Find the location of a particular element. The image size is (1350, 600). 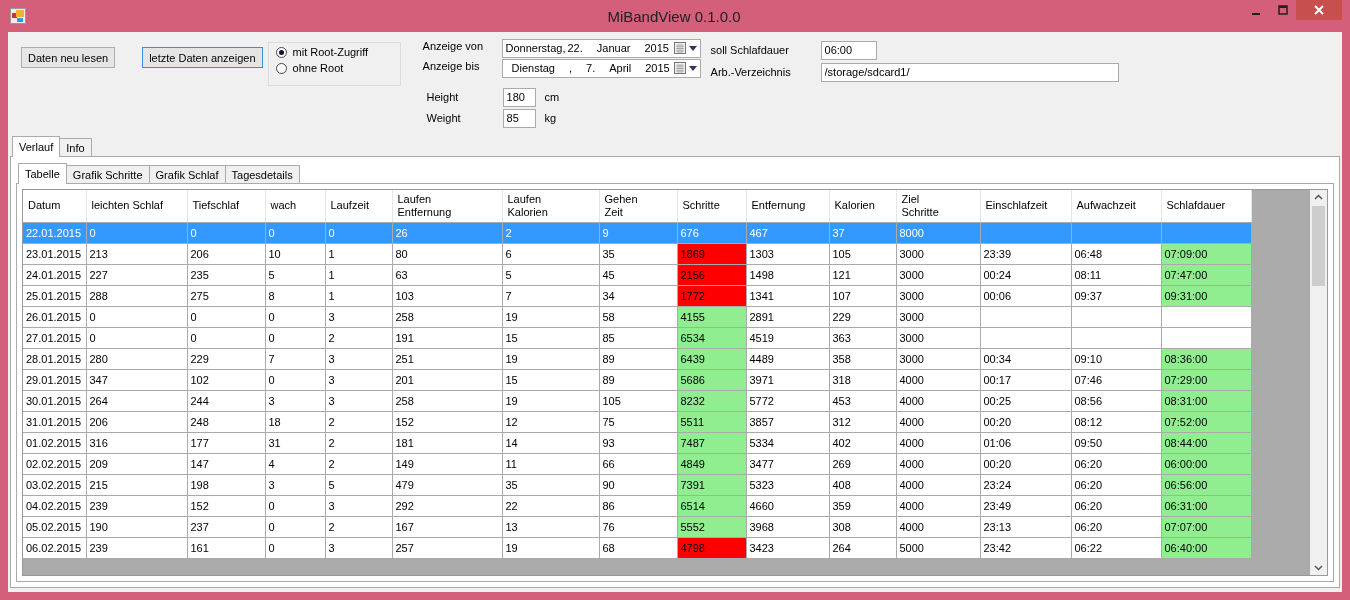

table-cell: 25.01.2015 is located at coordinates (54, 295).